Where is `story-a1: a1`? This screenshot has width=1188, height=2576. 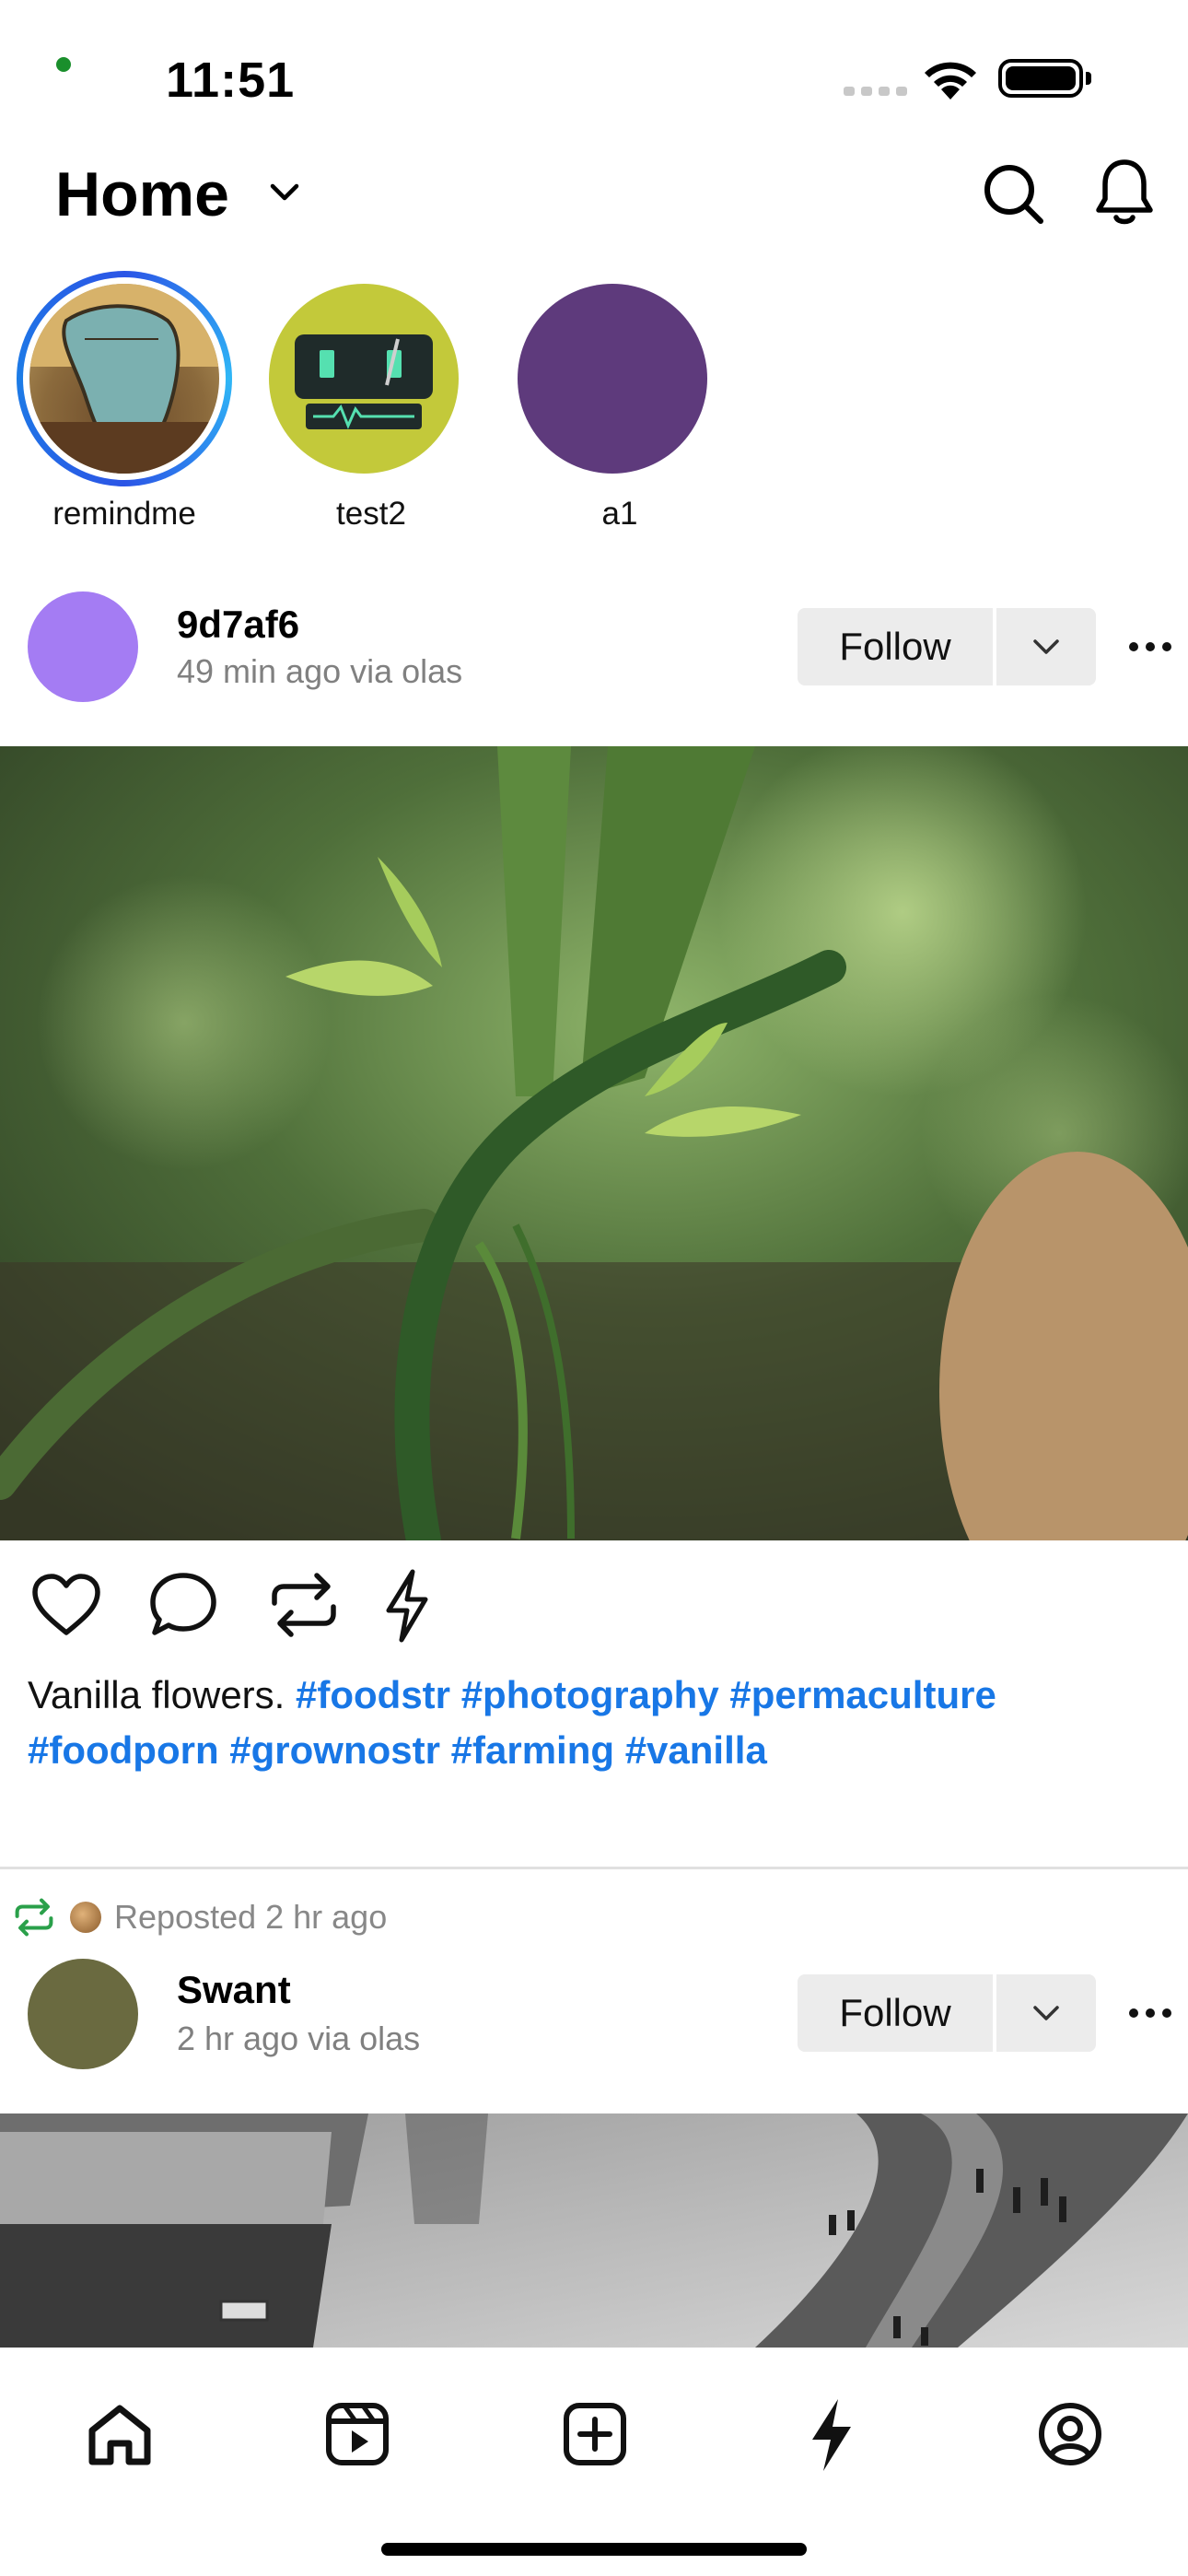
story-a1: a1 is located at coordinates (620, 402).